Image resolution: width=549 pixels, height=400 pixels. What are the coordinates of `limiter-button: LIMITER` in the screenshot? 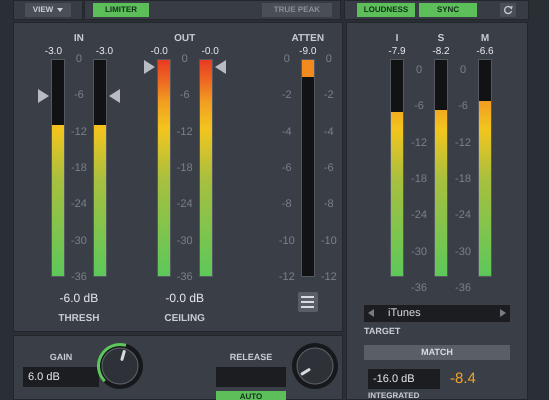 It's located at (121, 10).